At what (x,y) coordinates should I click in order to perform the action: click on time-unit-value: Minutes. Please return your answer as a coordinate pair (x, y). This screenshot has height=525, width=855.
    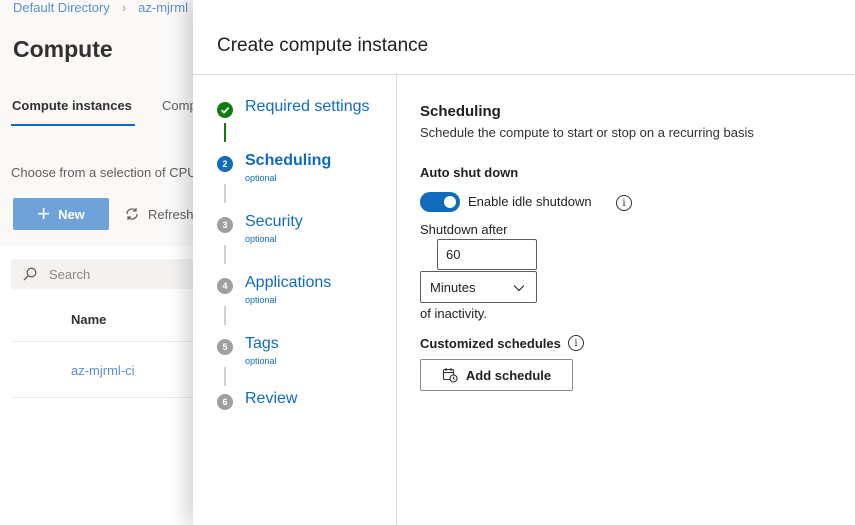
    Looking at the image, I should click on (453, 287).